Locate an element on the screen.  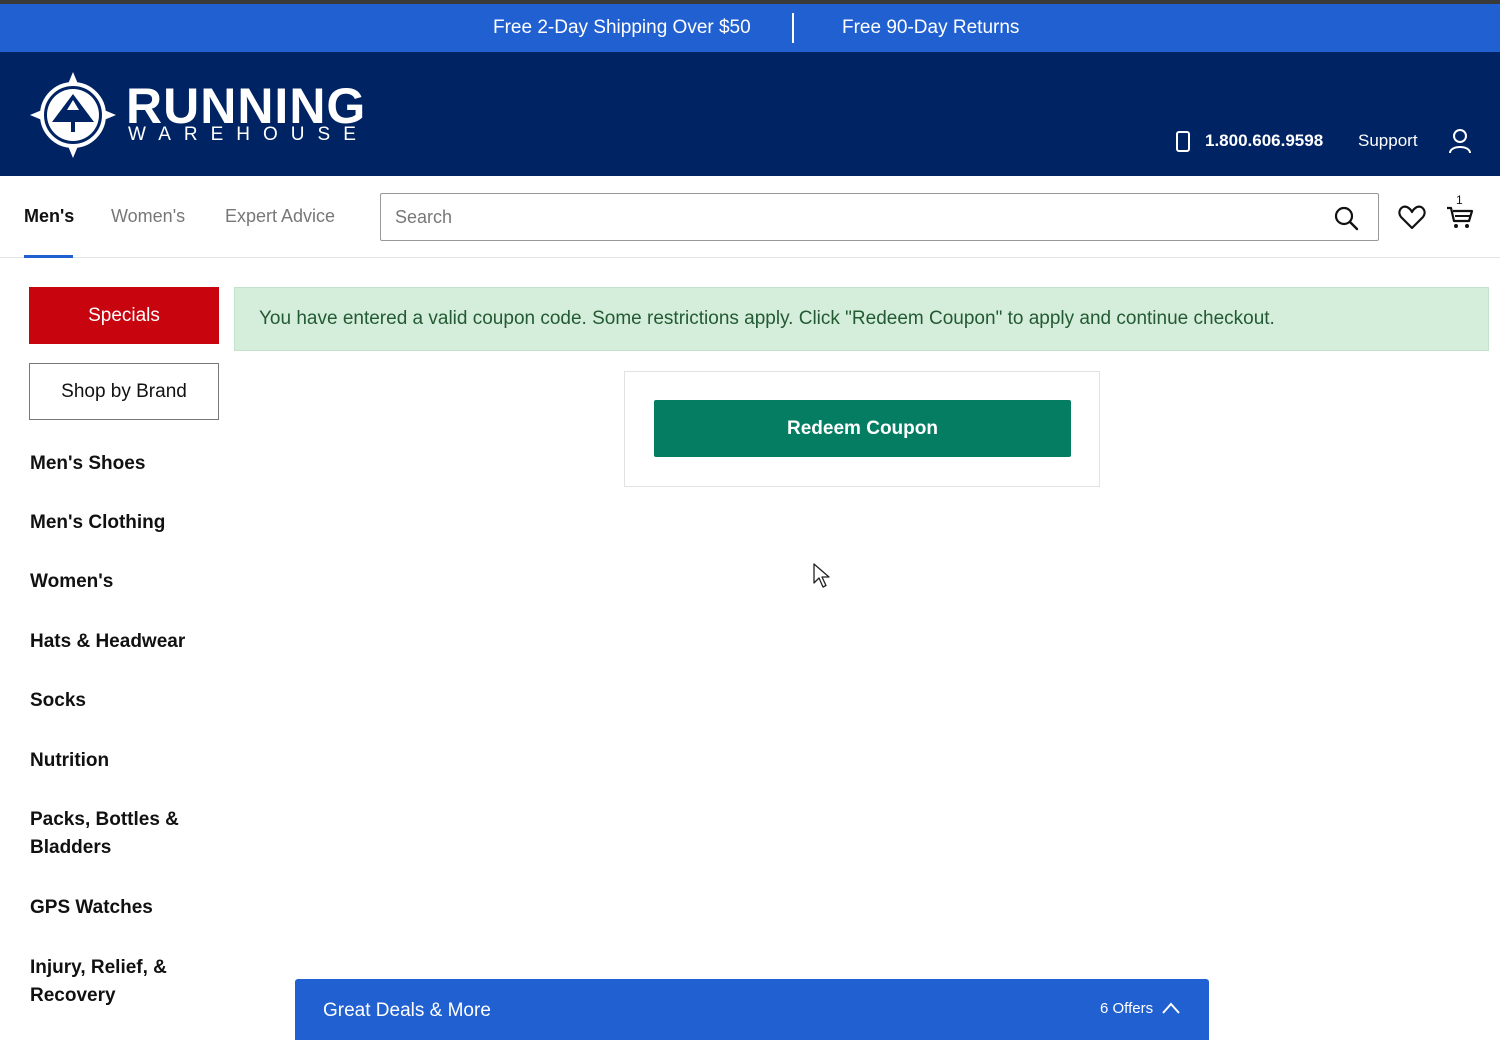
phone-number-link: 1.800.606.9598 is located at coordinates (1264, 141).